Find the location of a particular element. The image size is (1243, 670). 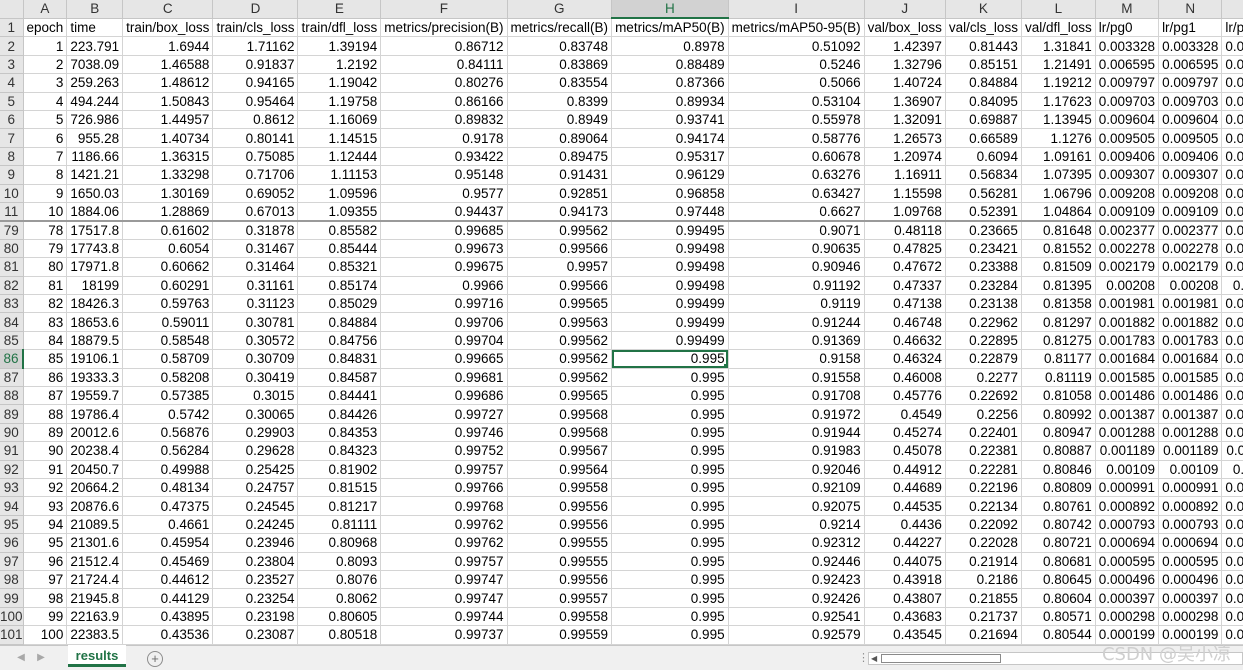

cell: 0.80681 is located at coordinates (1058, 561).